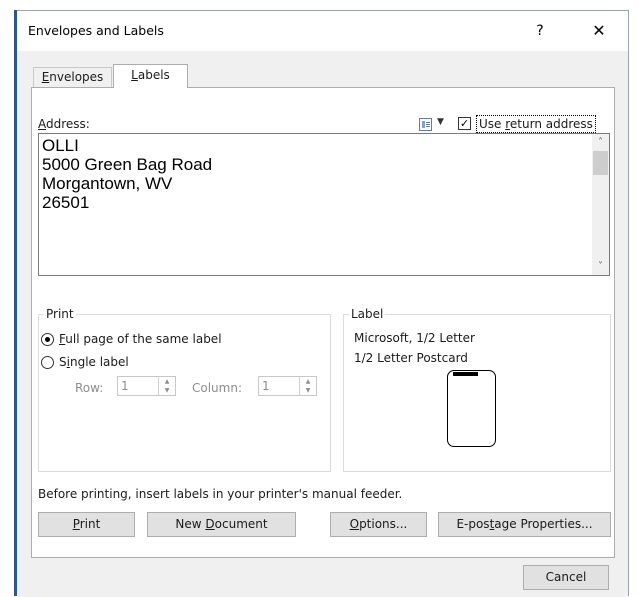 The width and height of the screenshot is (639, 597). Describe the element at coordinates (599, 31) in the screenshot. I see `close-button: ✕` at that location.